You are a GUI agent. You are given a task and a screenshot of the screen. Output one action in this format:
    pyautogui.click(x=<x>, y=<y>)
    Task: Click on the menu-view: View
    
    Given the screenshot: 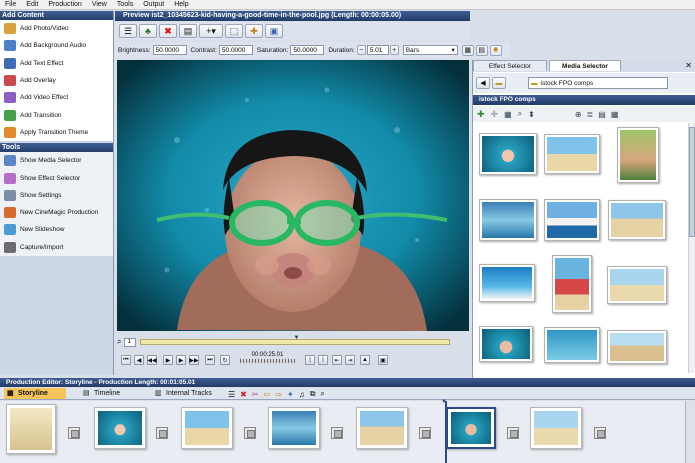 What is the action you would take?
    pyautogui.click(x=99, y=4)
    